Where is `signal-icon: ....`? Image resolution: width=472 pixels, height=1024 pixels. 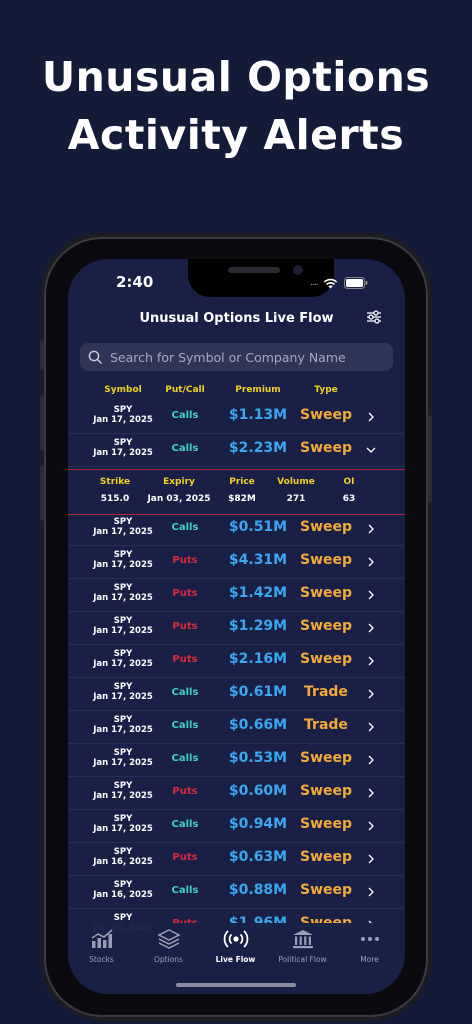
signal-icon: .... is located at coordinates (314, 283).